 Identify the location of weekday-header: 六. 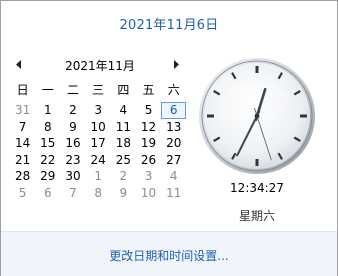
(173, 90).